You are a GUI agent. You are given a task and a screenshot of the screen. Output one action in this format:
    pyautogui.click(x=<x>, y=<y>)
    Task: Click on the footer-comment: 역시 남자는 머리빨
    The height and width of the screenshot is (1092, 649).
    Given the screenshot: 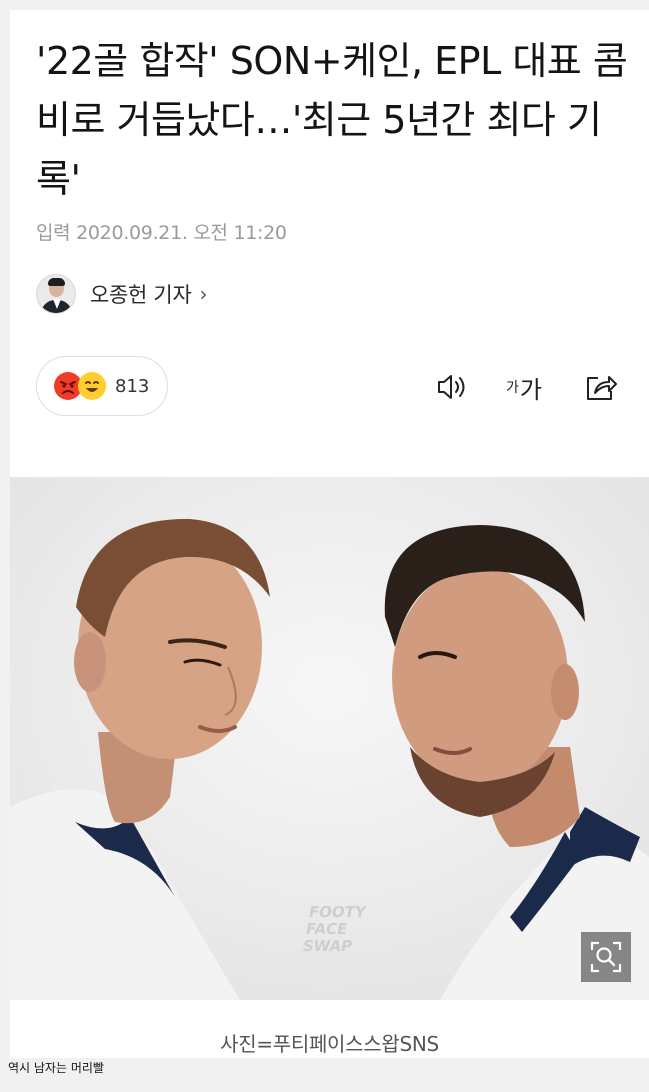 What is the action you would take?
    pyautogui.click(x=56, y=1068)
    